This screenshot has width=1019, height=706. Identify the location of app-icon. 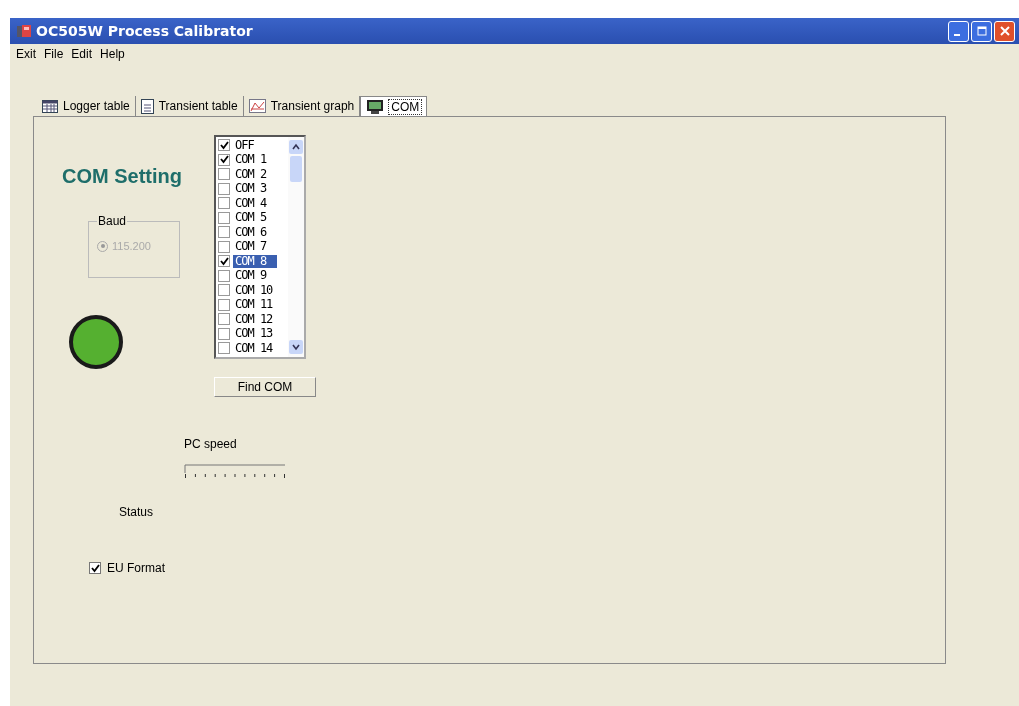
(24, 31).